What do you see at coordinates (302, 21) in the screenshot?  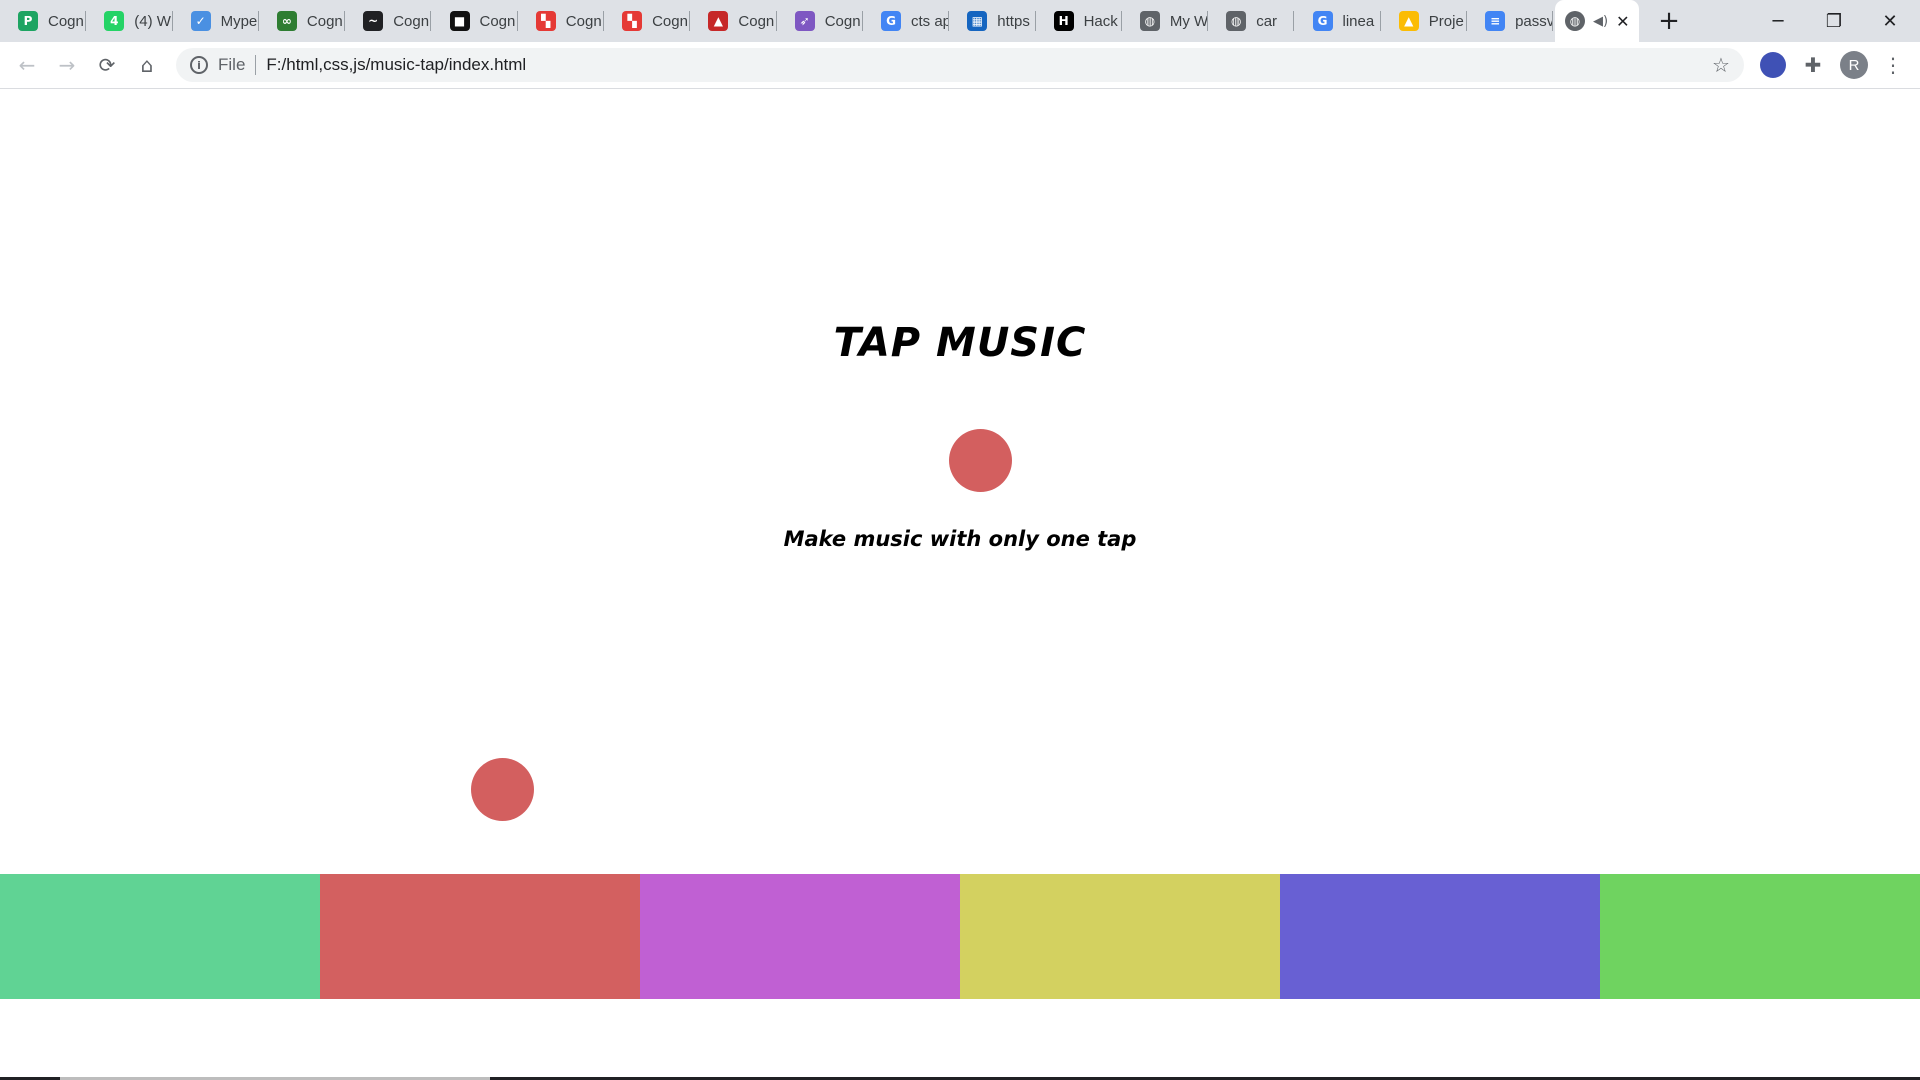 I see `tab-3: ∞ Cogn` at bounding box center [302, 21].